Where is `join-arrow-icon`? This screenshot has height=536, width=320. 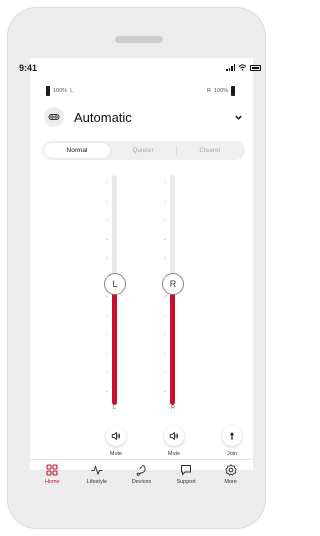
join-arrow-icon is located at coordinates (232, 436).